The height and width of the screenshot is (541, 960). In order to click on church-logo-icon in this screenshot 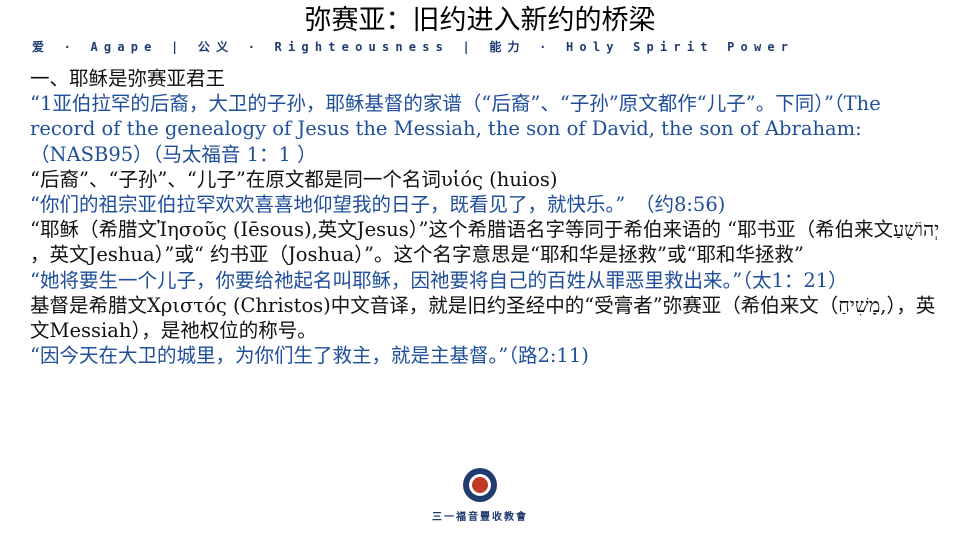, I will do `click(480, 485)`.